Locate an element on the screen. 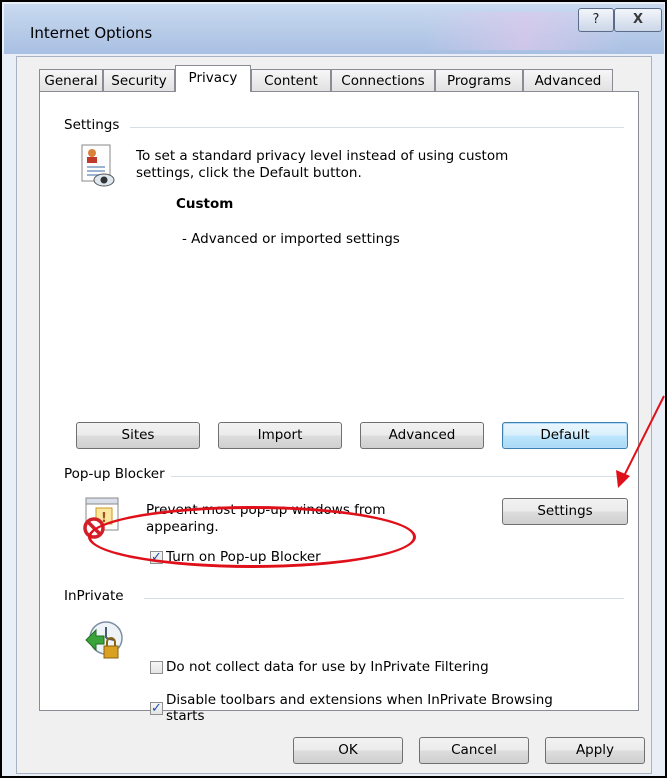  settings-description-line2: settings, click the Default button. is located at coordinates (249, 173).